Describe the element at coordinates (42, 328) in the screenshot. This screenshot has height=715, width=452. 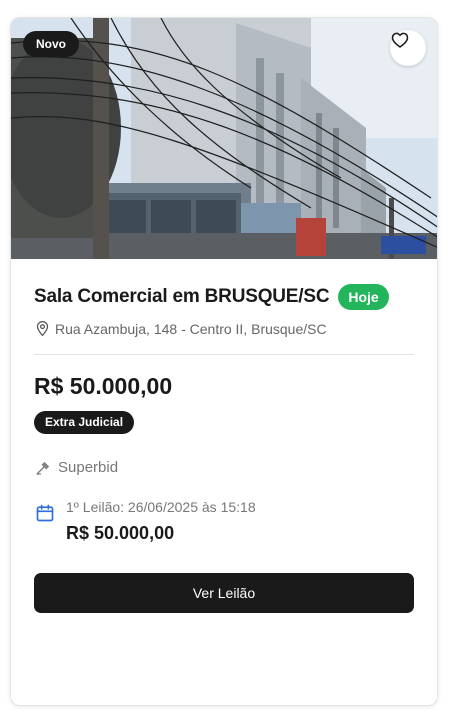
I see `map-pin-icon` at that location.